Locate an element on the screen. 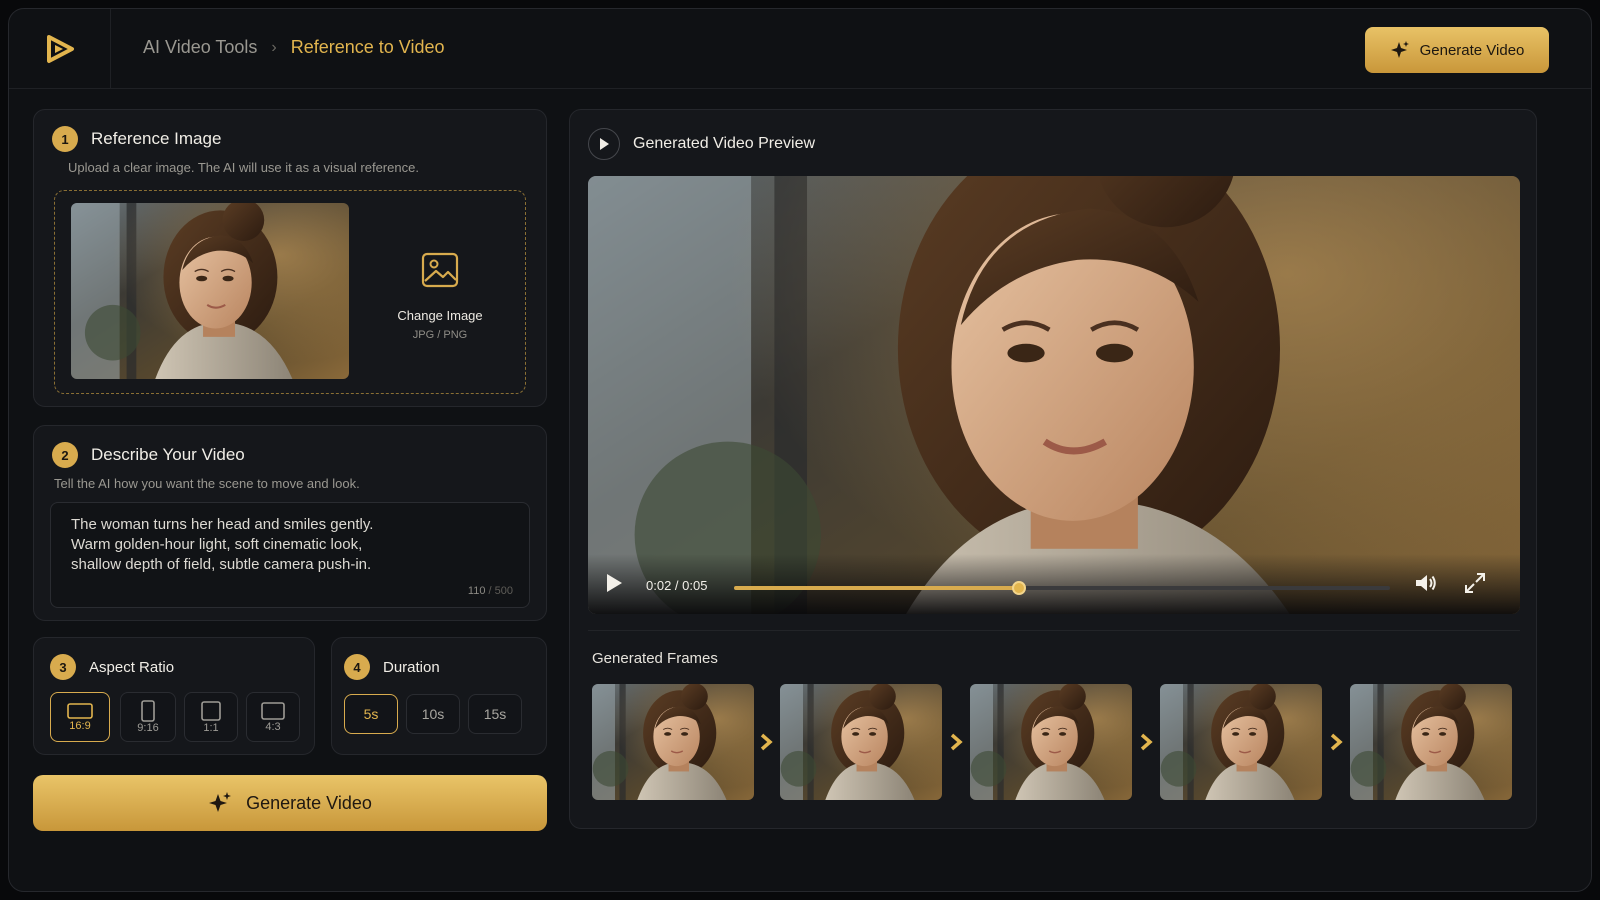  play-logo-icon is located at coordinates (60, 49).